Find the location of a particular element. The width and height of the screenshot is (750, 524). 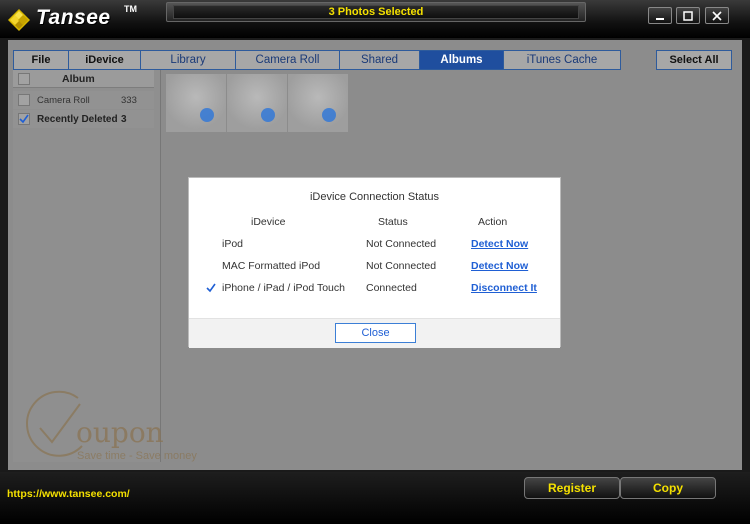

maximize-button is located at coordinates (688, 15).